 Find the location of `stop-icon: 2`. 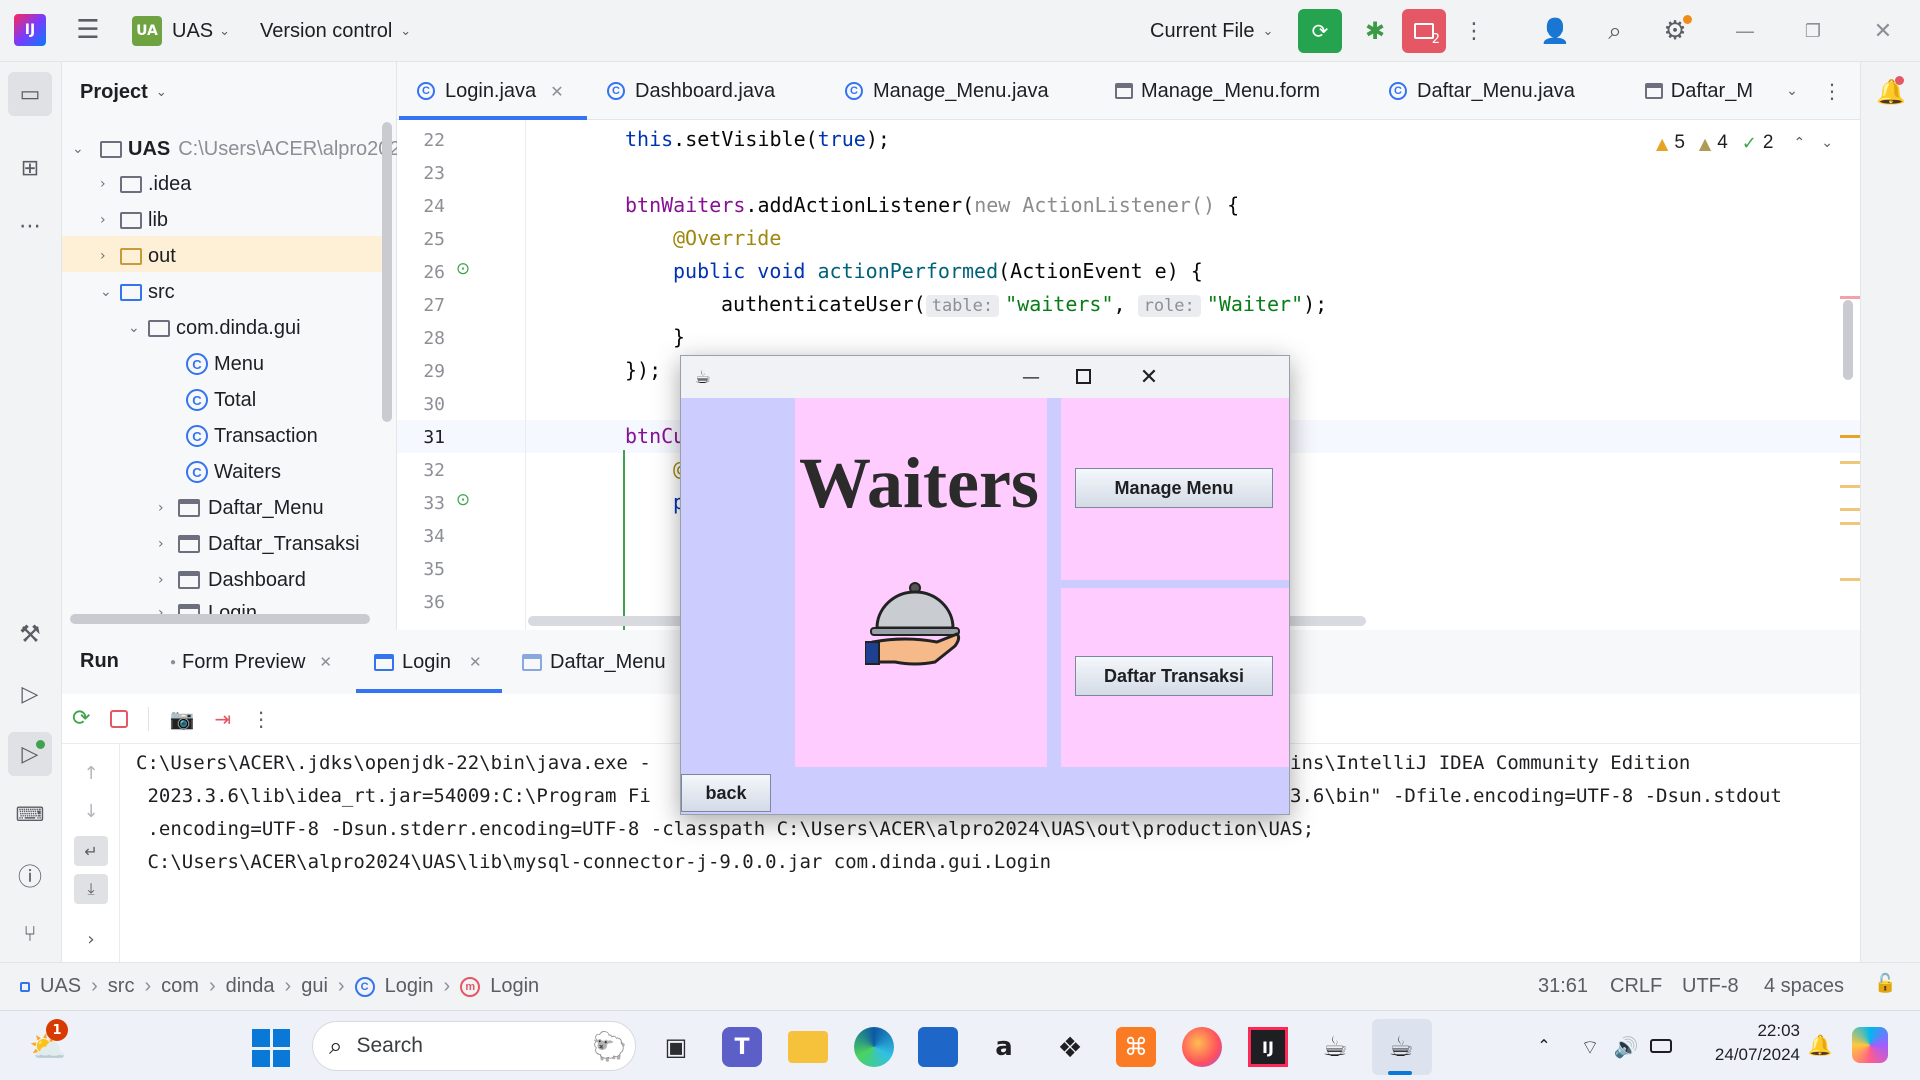

stop-icon: 2 is located at coordinates (1424, 31).